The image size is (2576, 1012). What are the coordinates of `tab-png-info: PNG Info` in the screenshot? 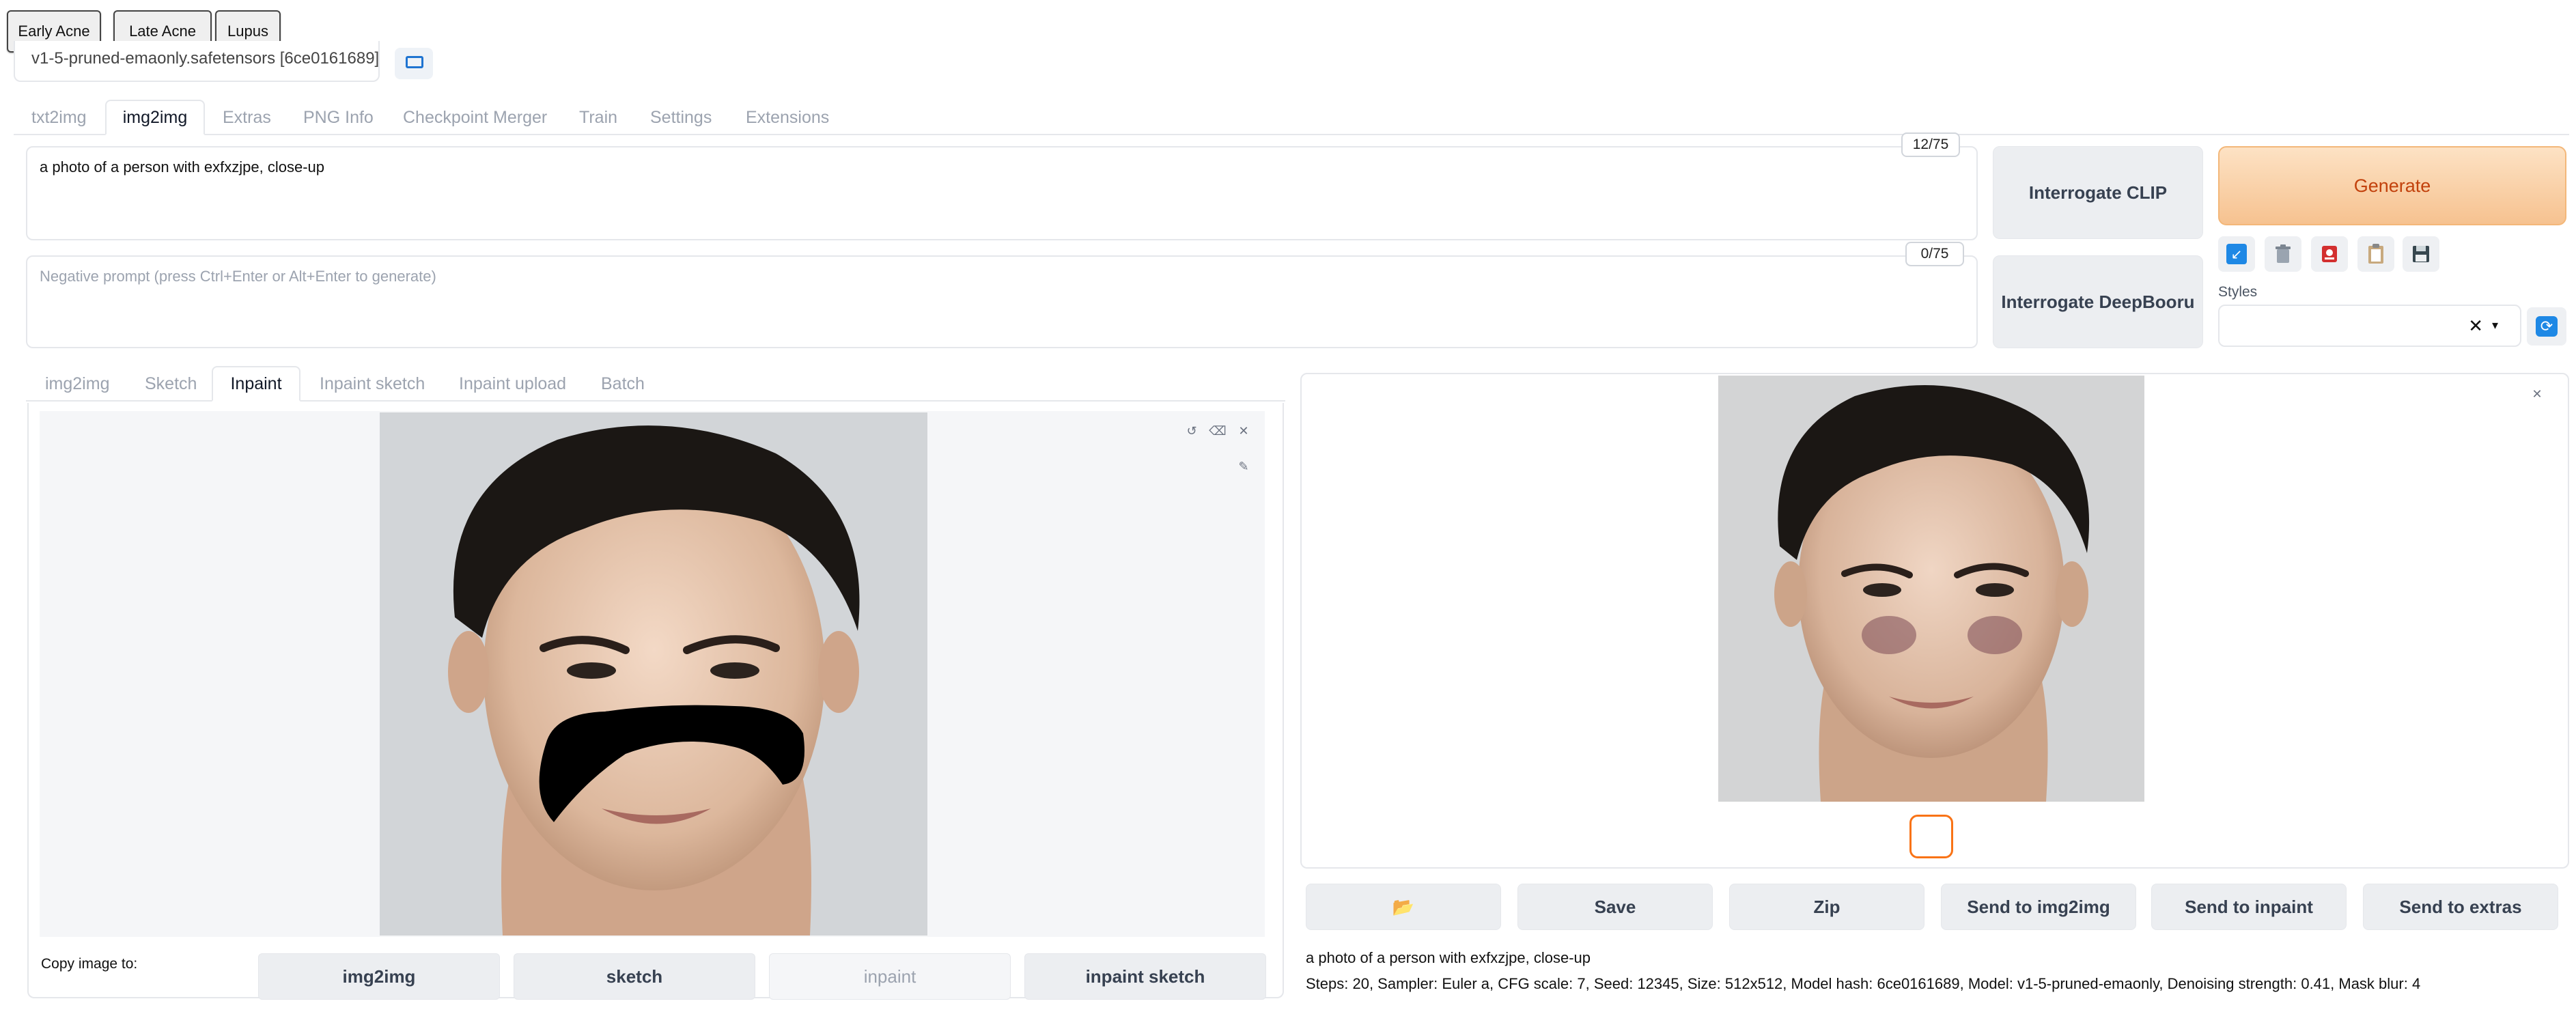 It's located at (338, 117).